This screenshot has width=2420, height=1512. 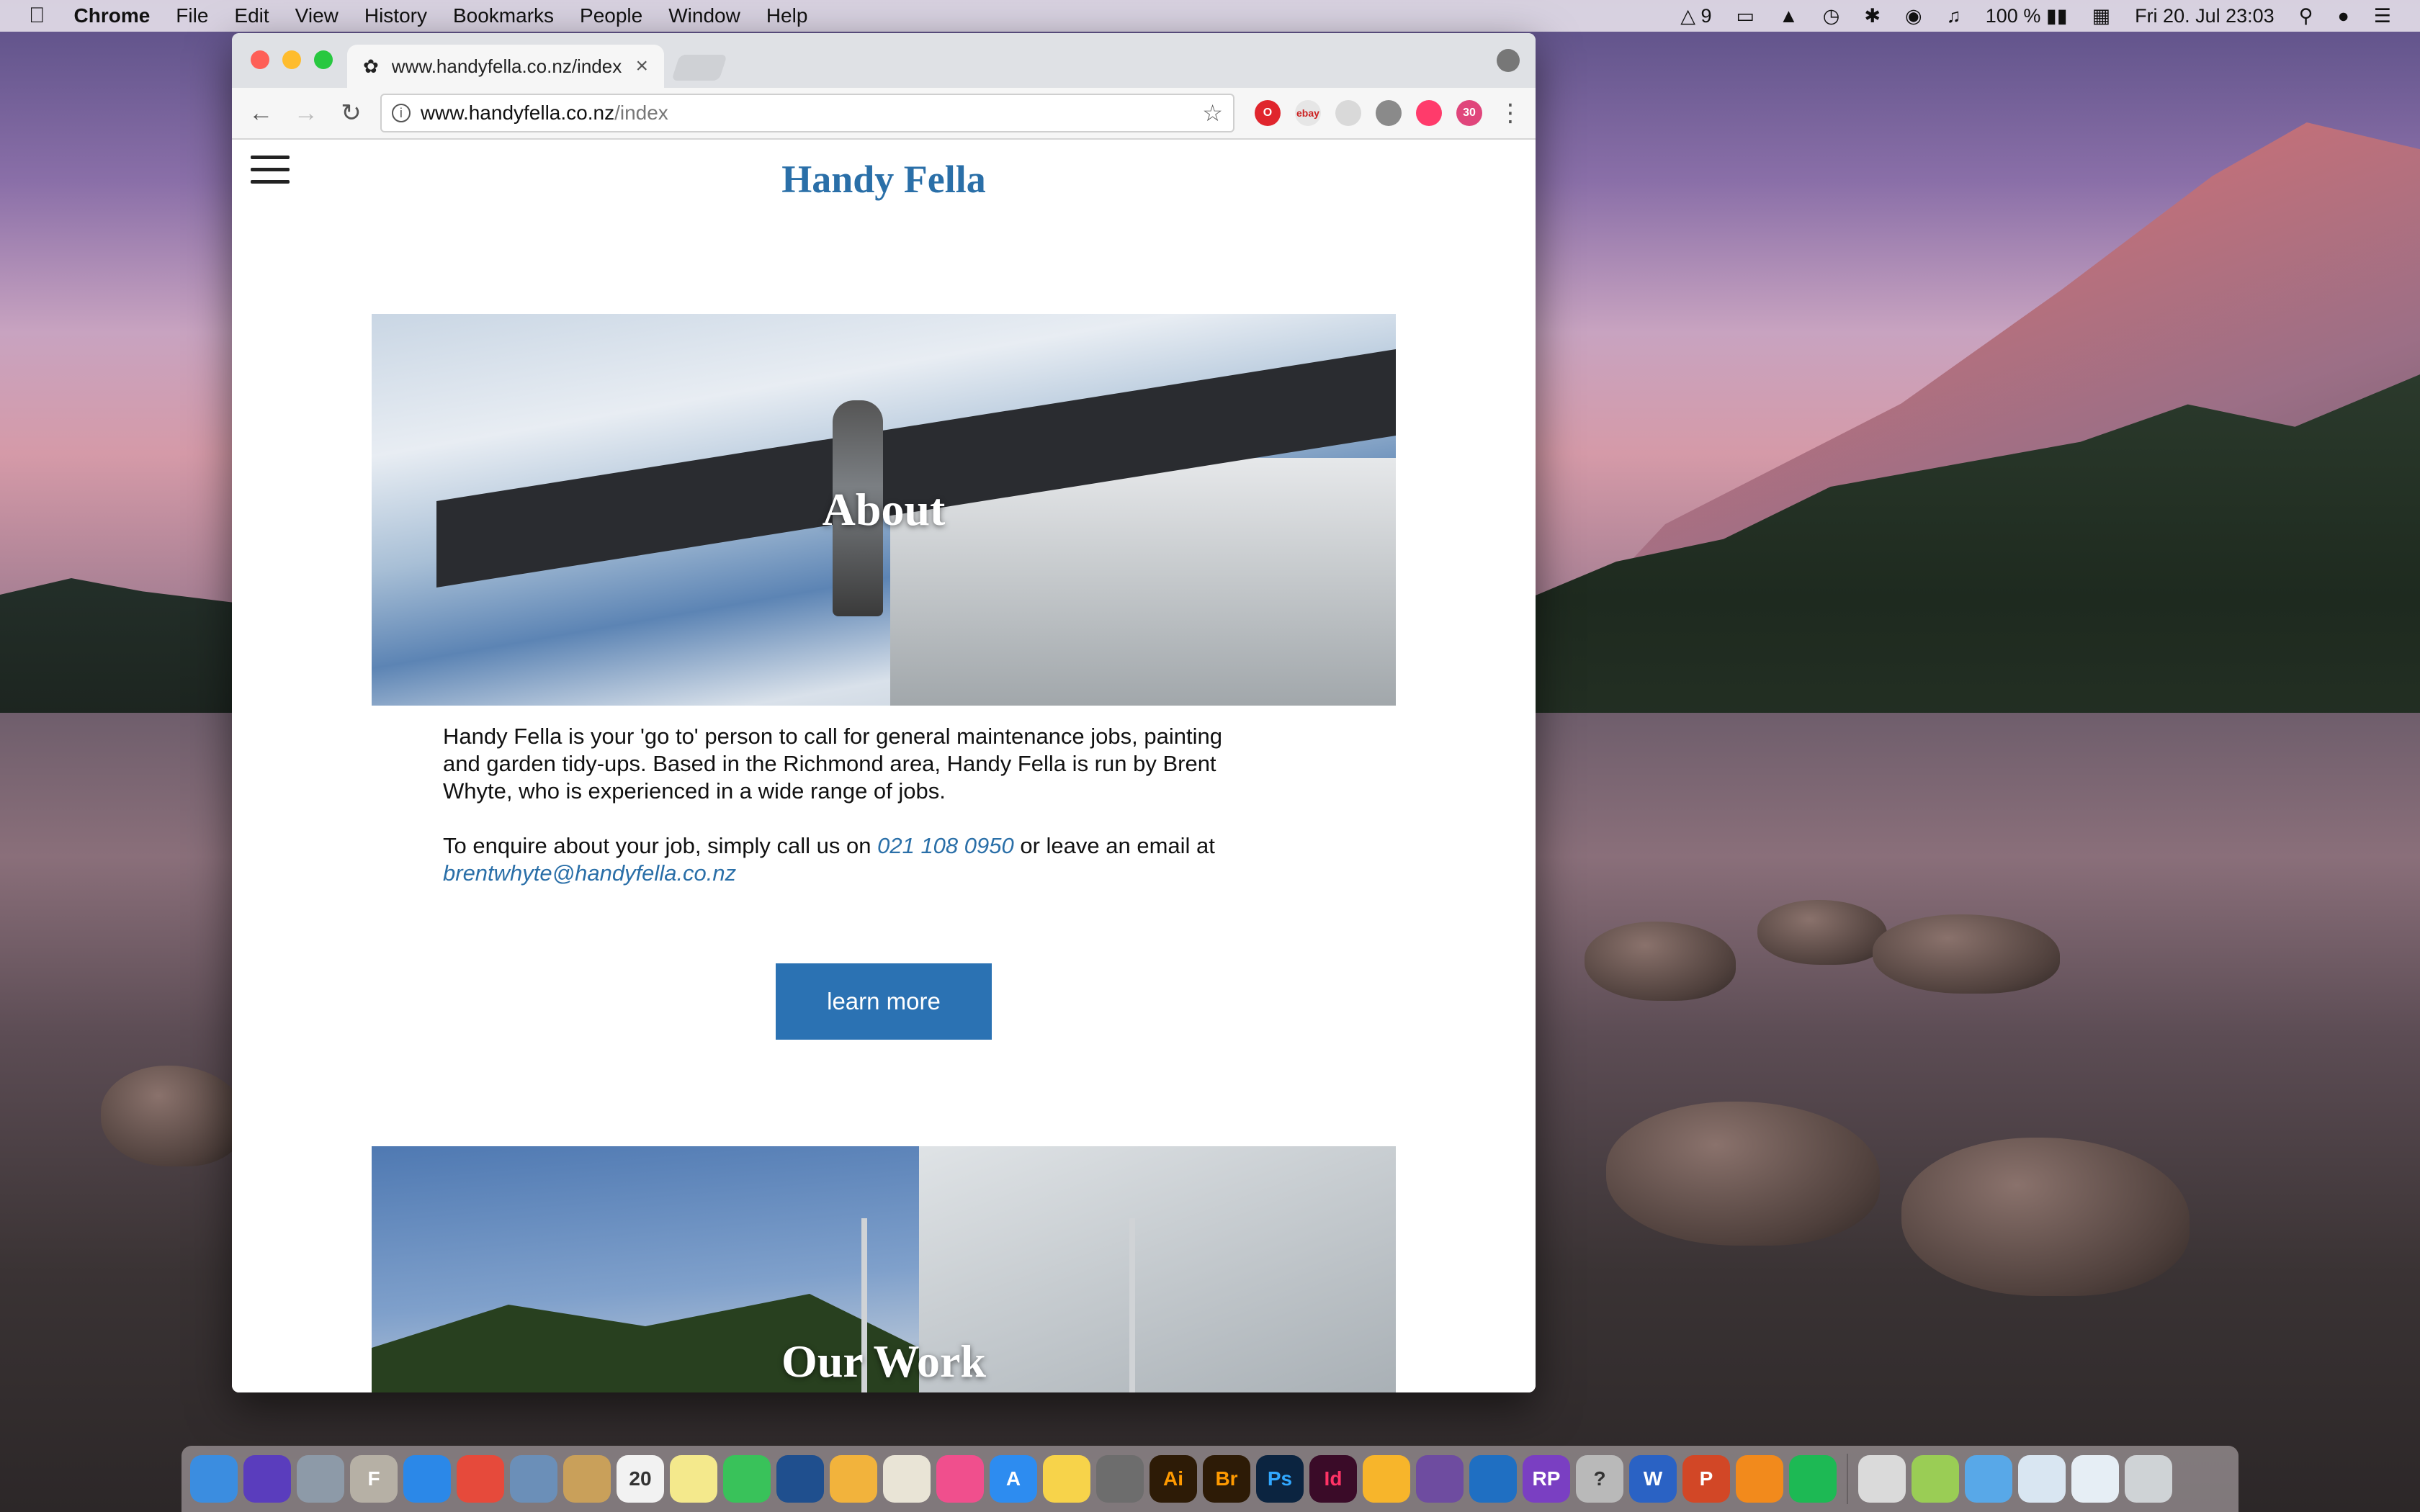 I want to click on trash-icon, so click(x=2148, y=1479).